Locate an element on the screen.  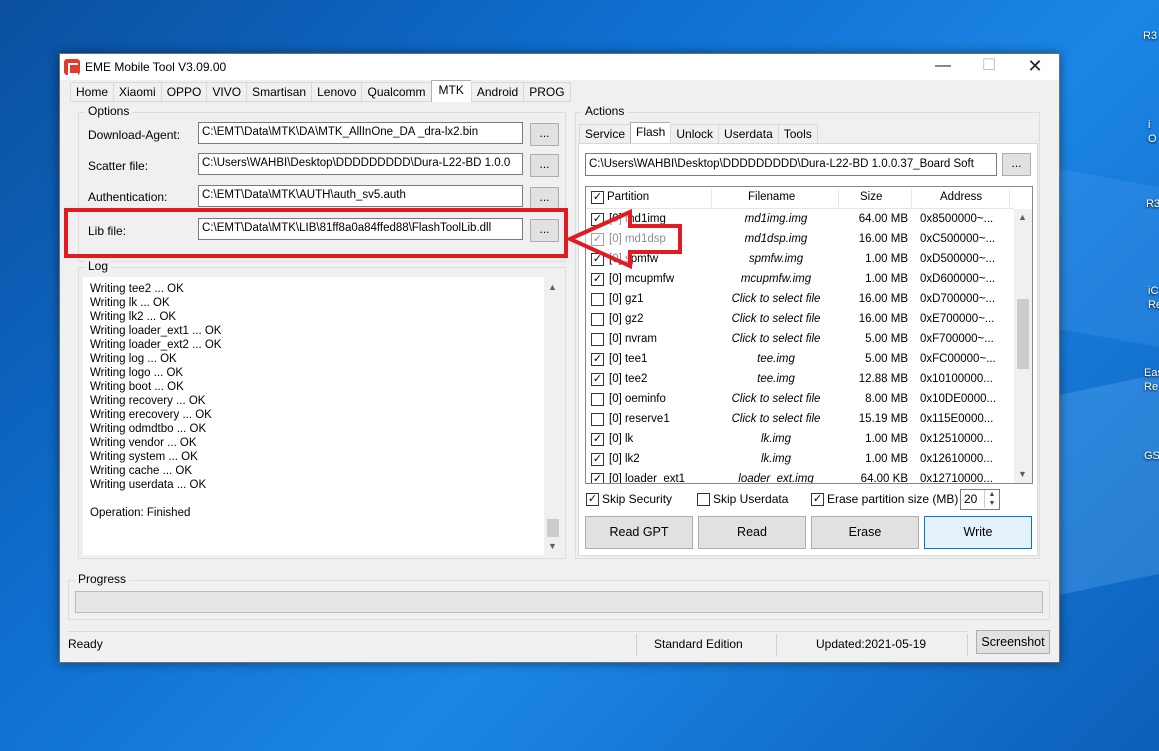
tab-prog: PROG is located at coordinates (547, 92).